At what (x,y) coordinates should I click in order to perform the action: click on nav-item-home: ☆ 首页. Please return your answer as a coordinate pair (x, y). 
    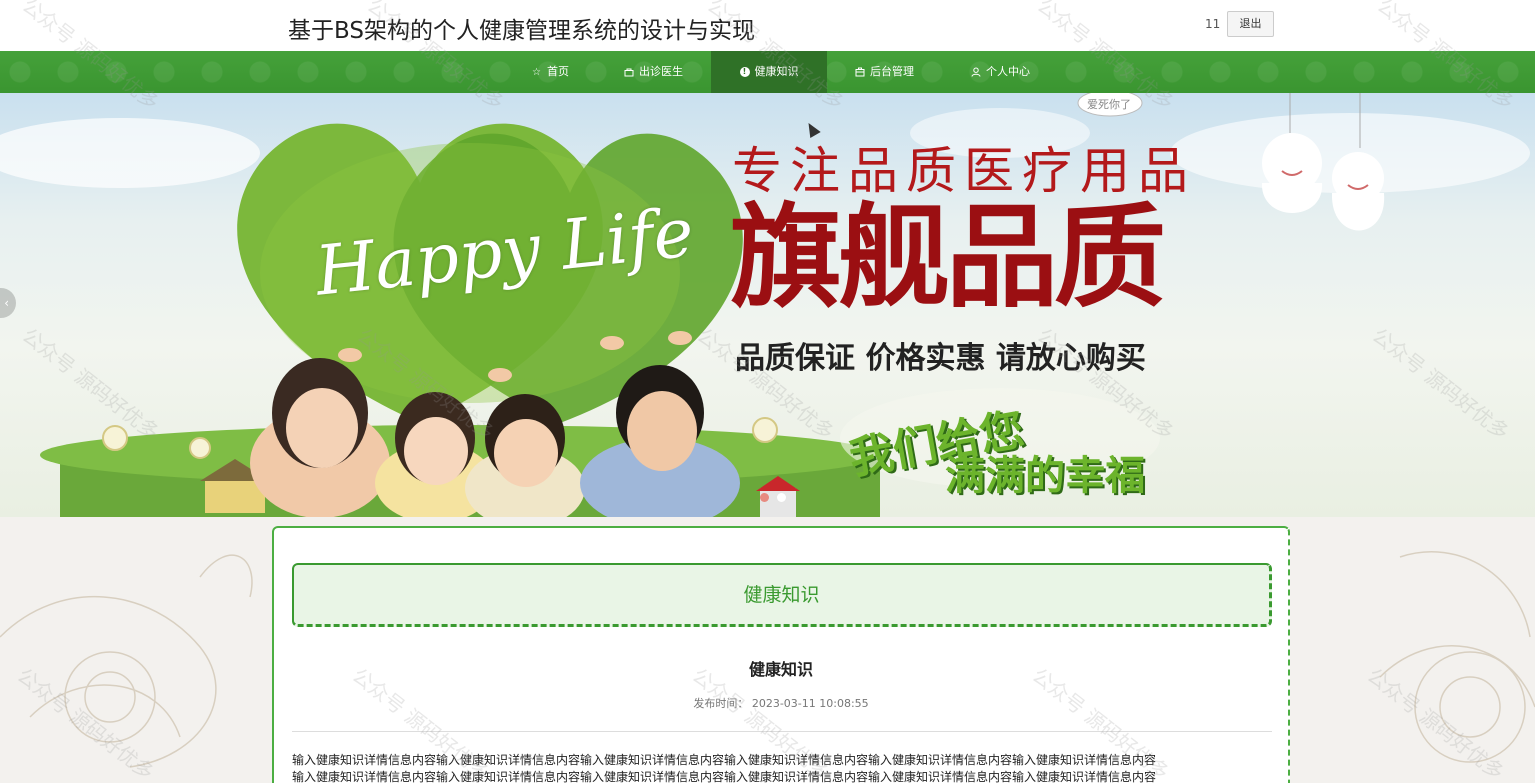
    Looking at the image, I should click on (550, 72).